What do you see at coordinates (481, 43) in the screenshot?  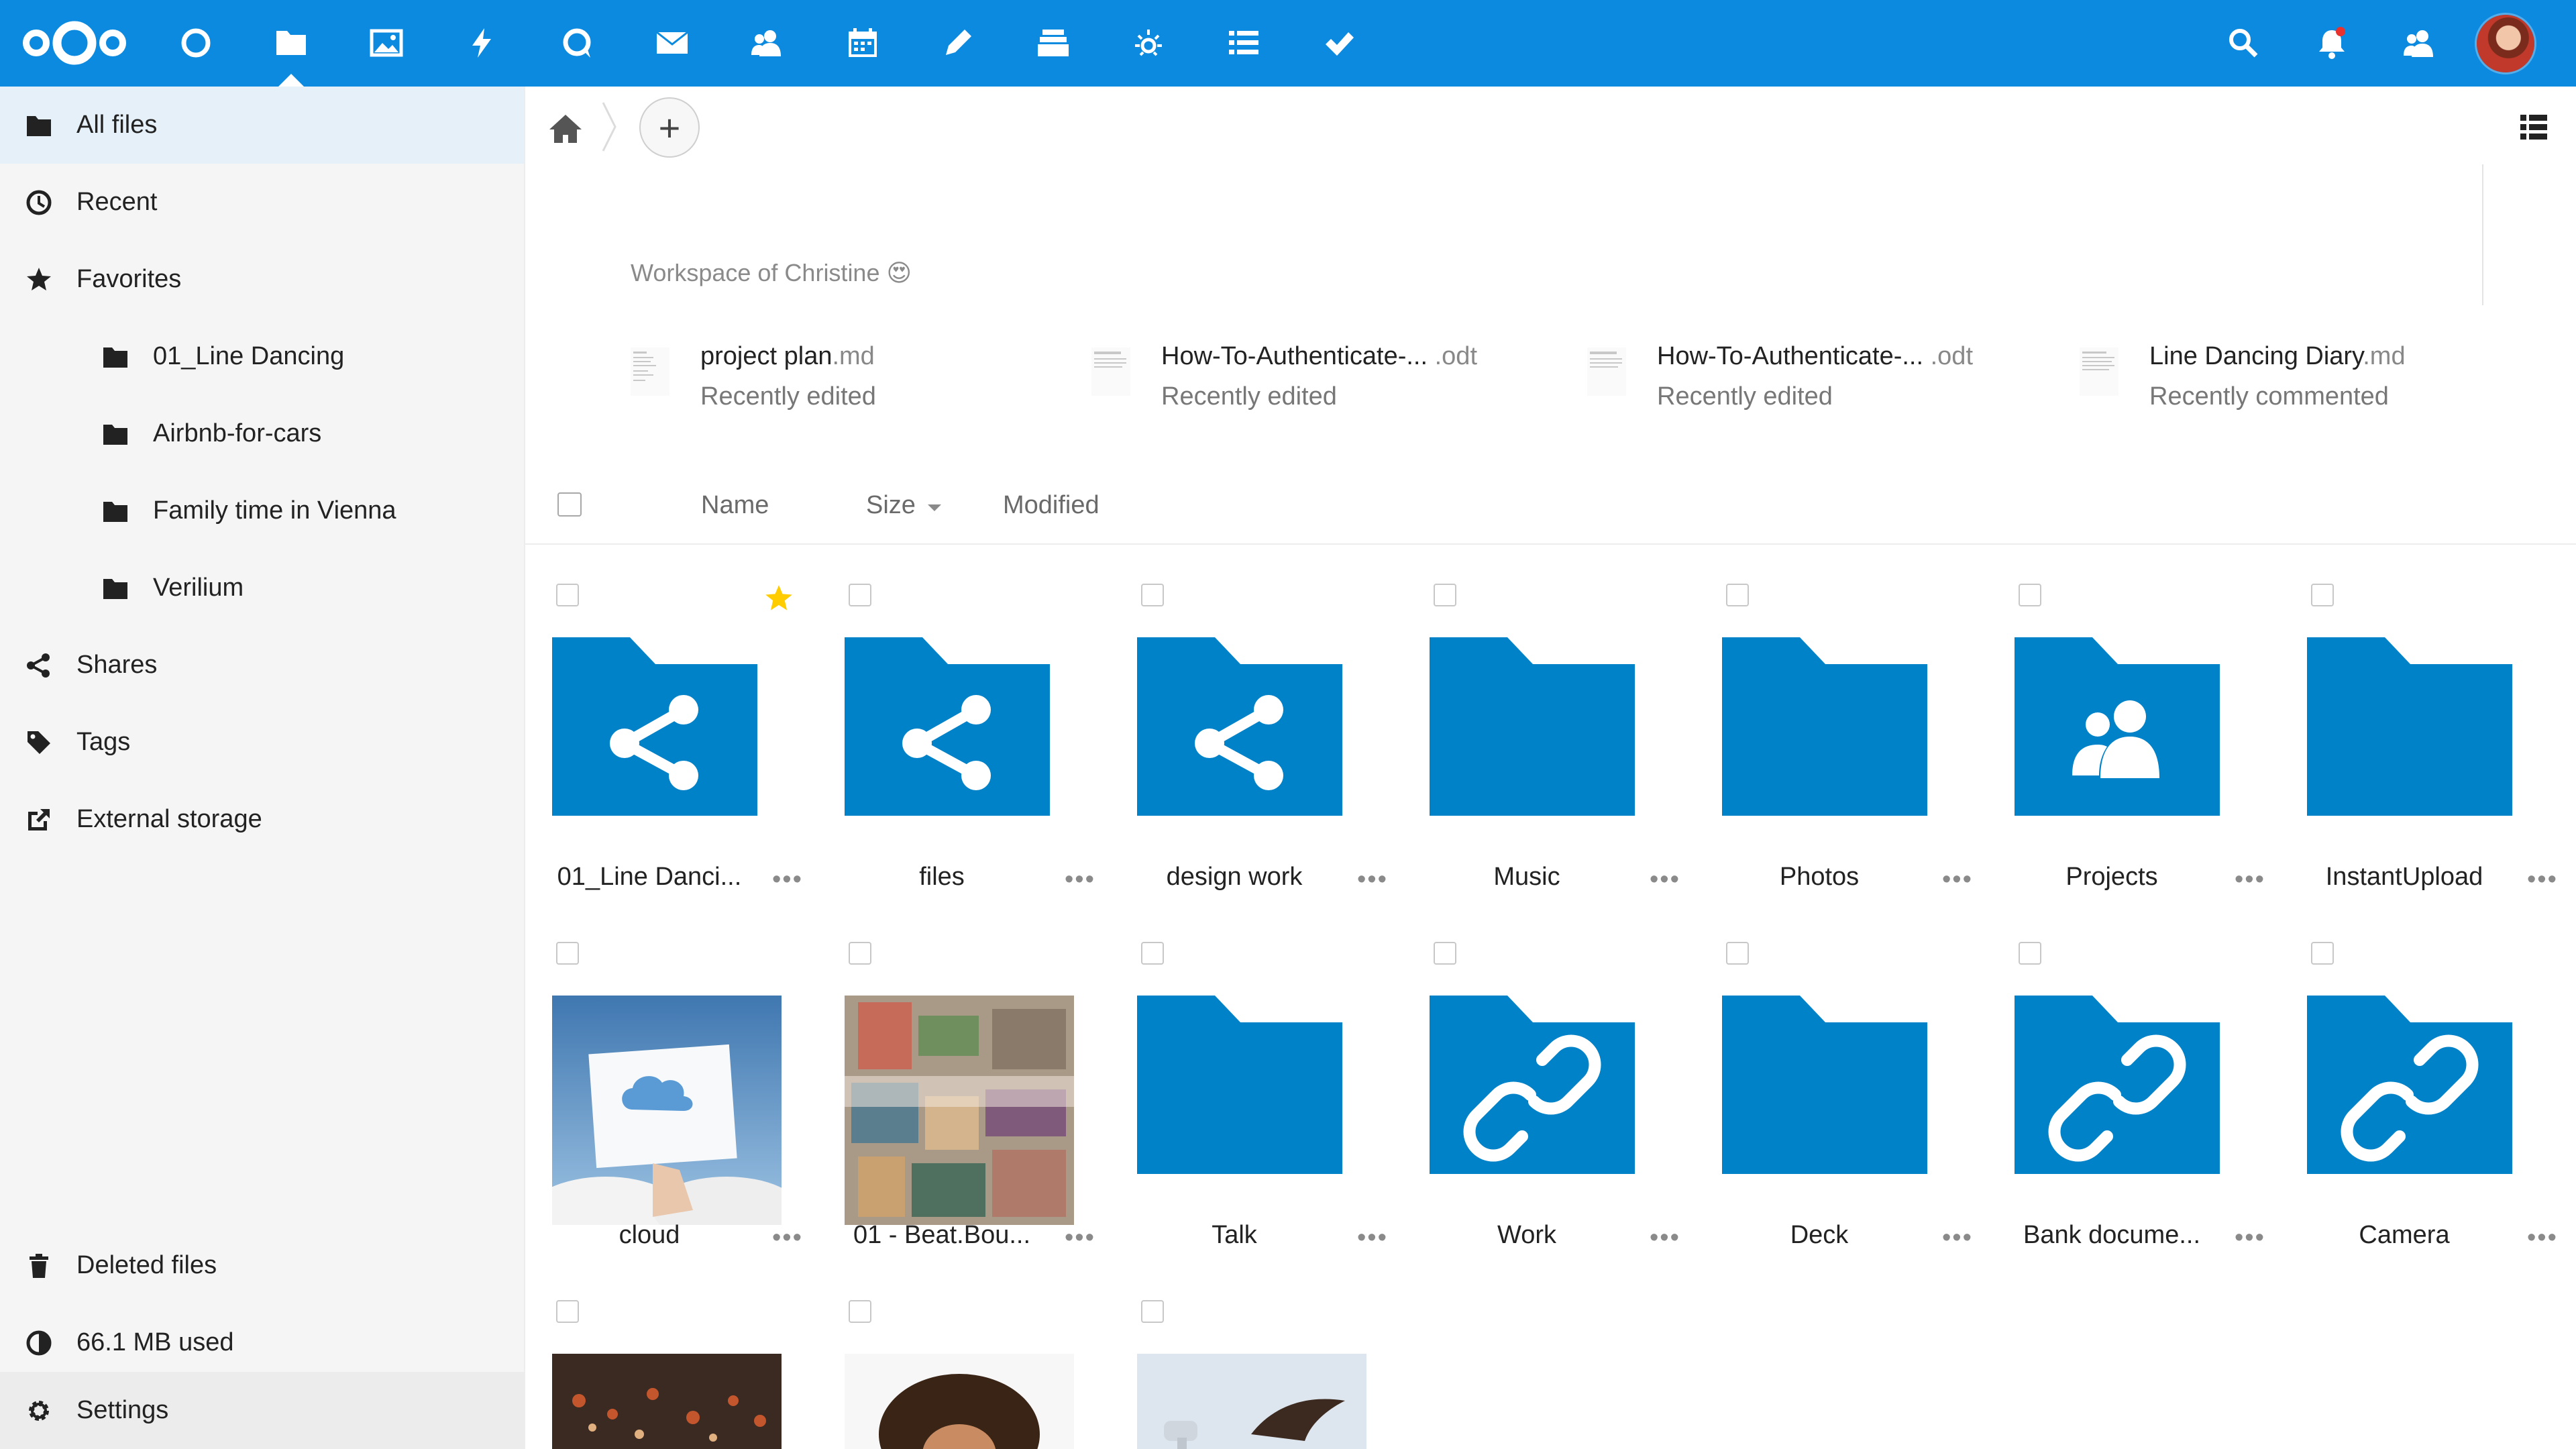 I see `activity-app-icon` at bounding box center [481, 43].